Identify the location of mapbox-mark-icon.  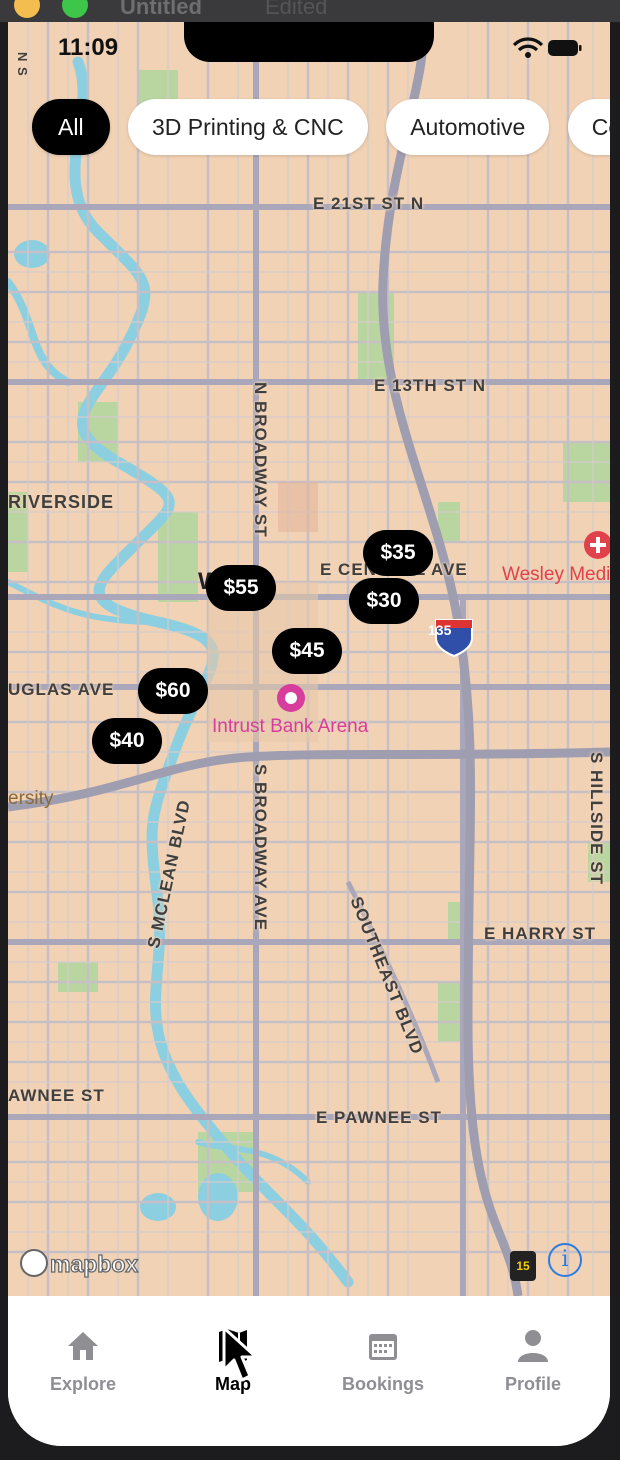
(34, 1263).